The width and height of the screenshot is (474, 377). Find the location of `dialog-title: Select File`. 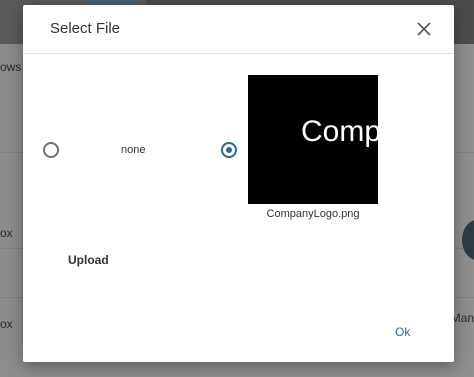

dialog-title: Select File is located at coordinates (85, 28).